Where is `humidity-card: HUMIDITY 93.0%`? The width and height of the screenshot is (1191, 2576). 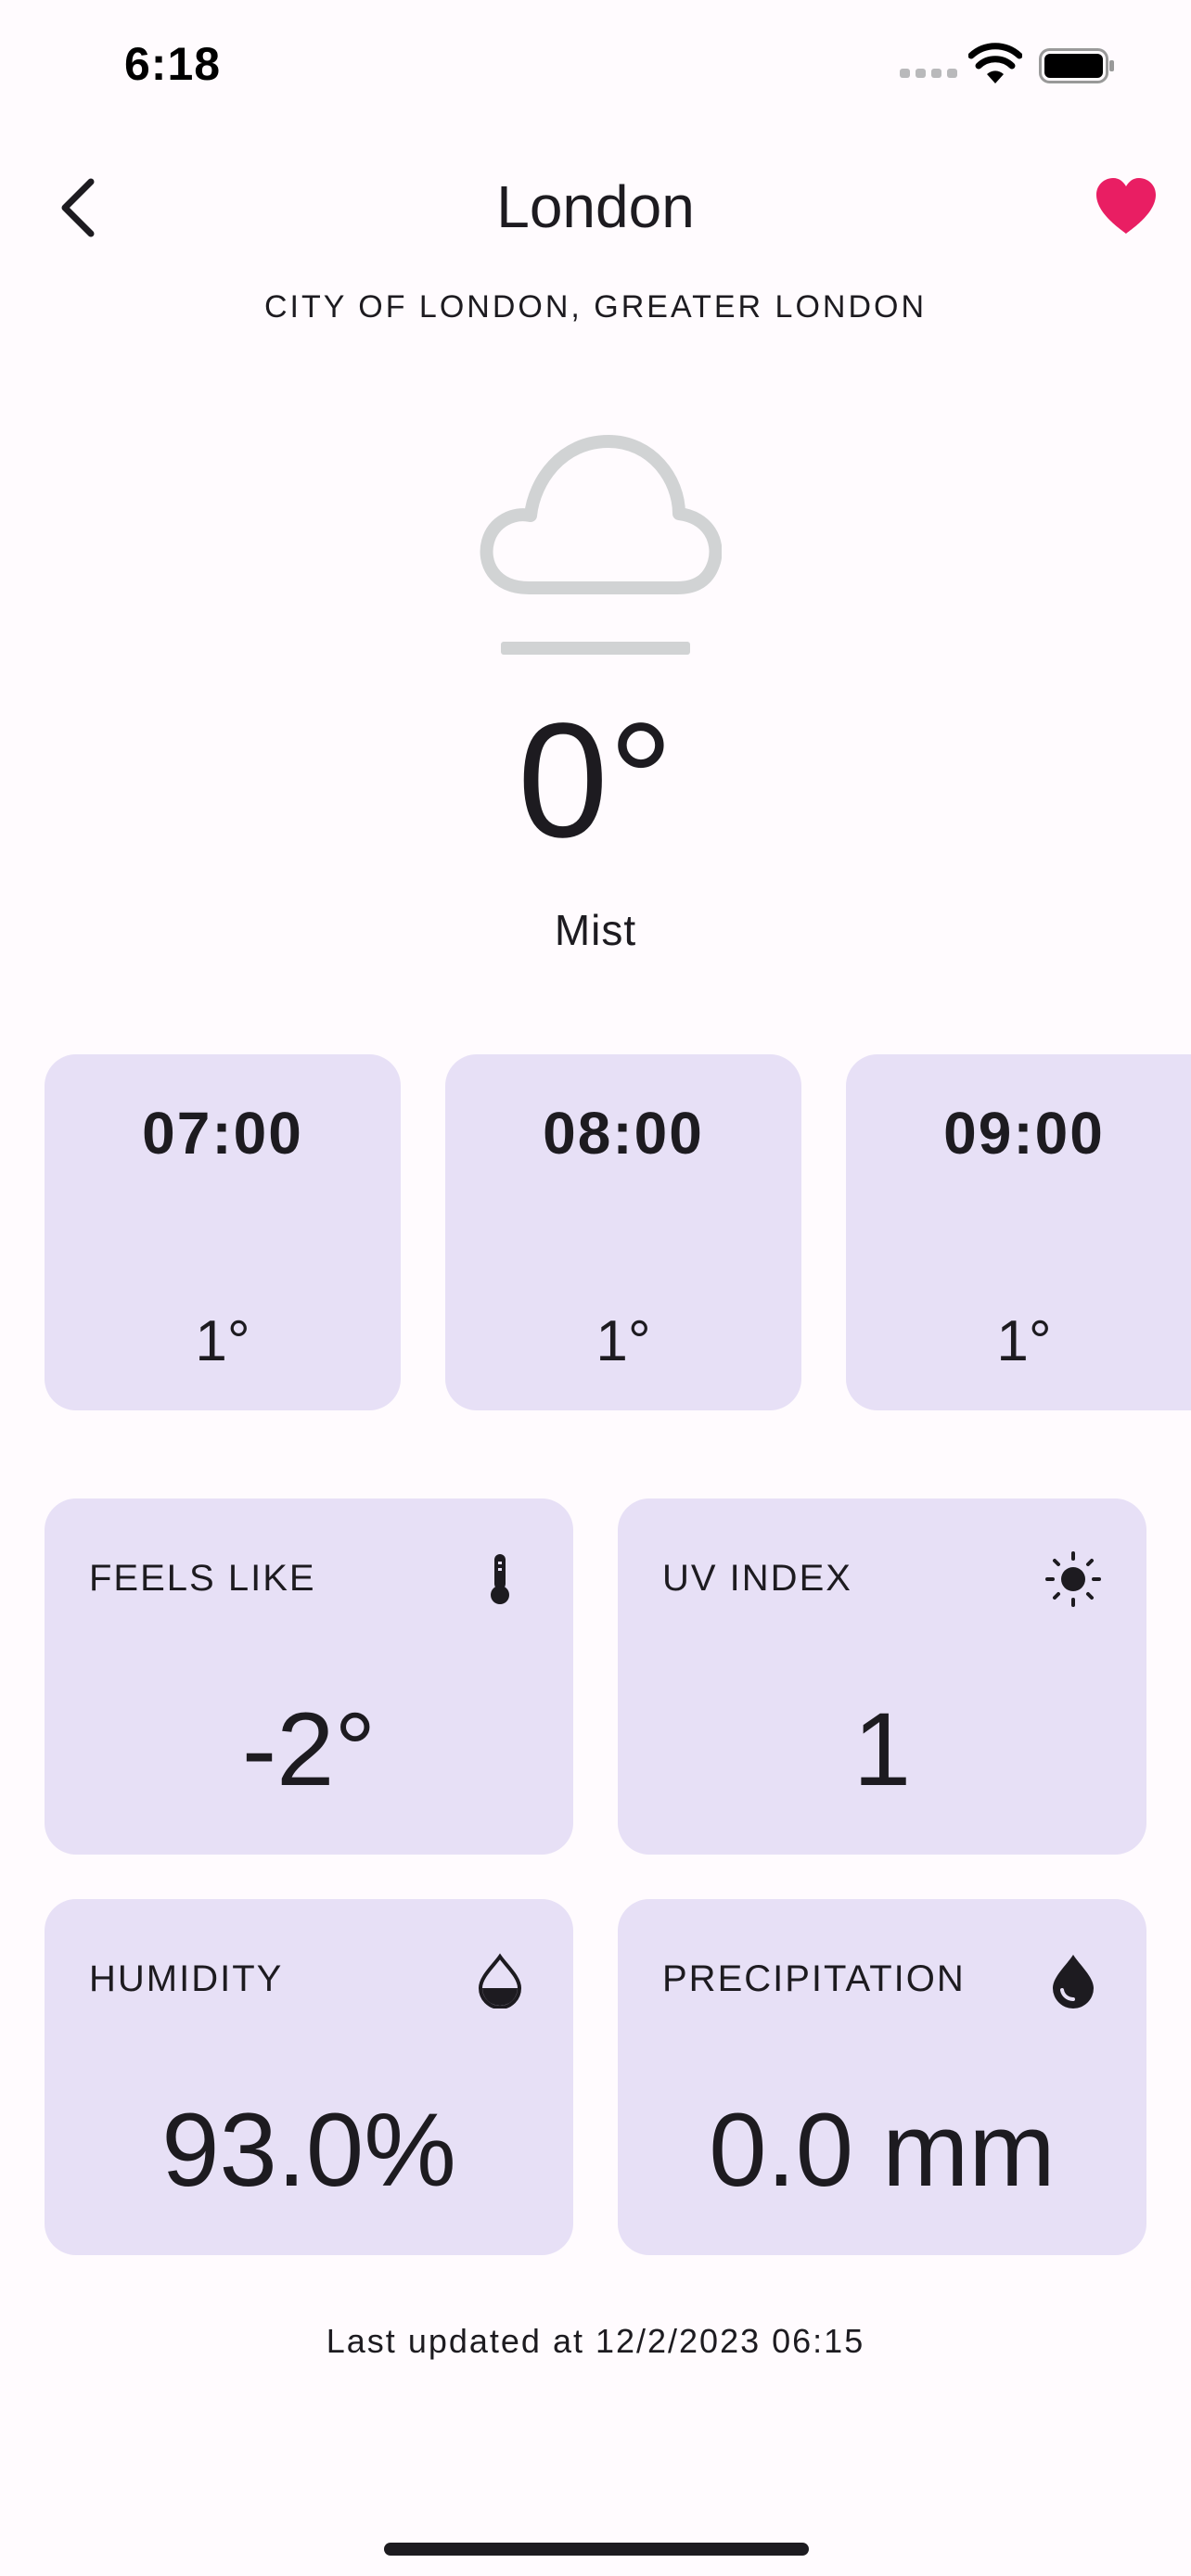
humidity-card: HUMIDITY 93.0% is located at coordinates (309, 2077).